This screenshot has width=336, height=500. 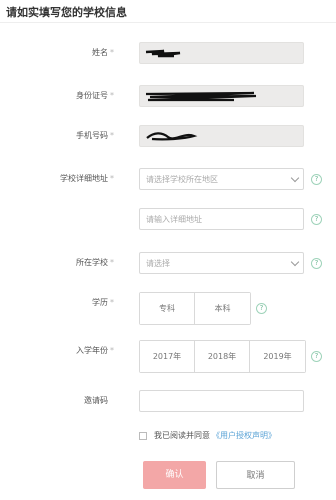 What do you see at coordinates (174, 475) in the screenshot?
I see `confirm-button: 确认` at bounding box center [174, 475].